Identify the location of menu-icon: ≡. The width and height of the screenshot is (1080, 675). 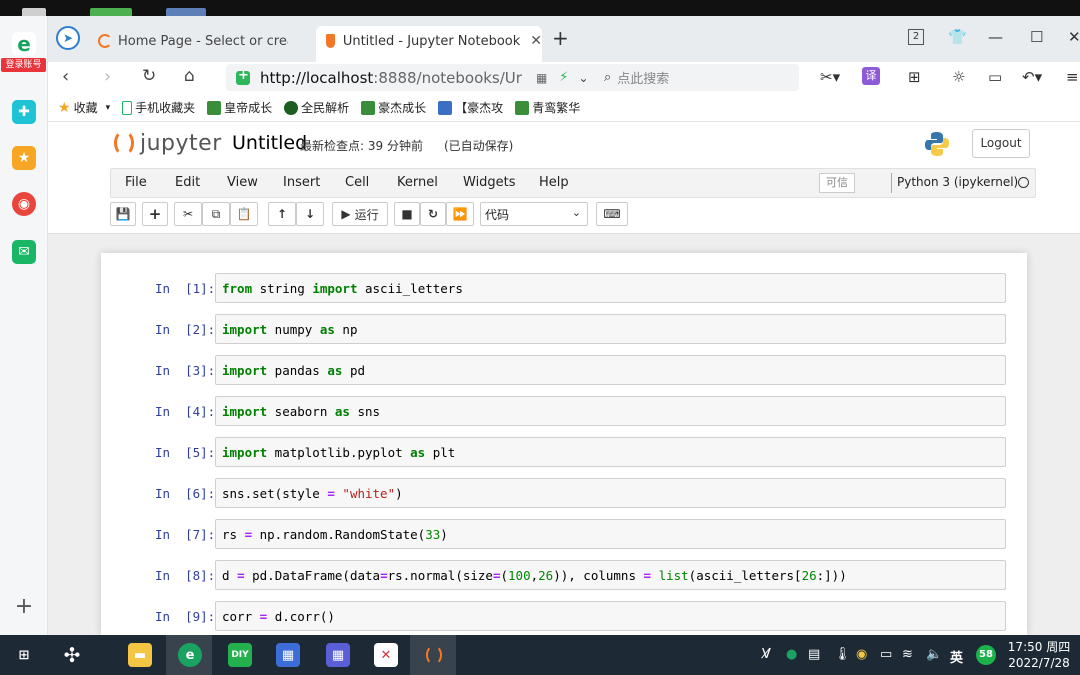
(1072, 77).